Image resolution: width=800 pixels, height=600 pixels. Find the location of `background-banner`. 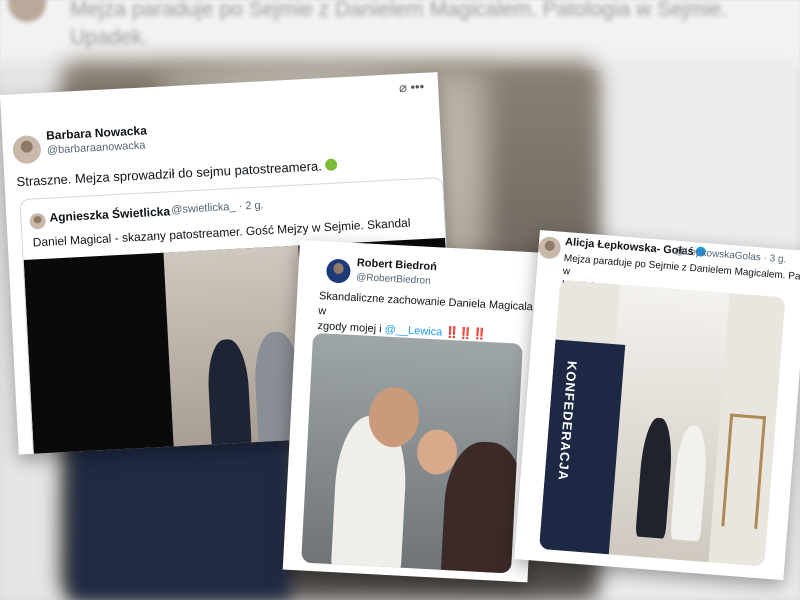

background-banner is located at coordinates (180, 515).